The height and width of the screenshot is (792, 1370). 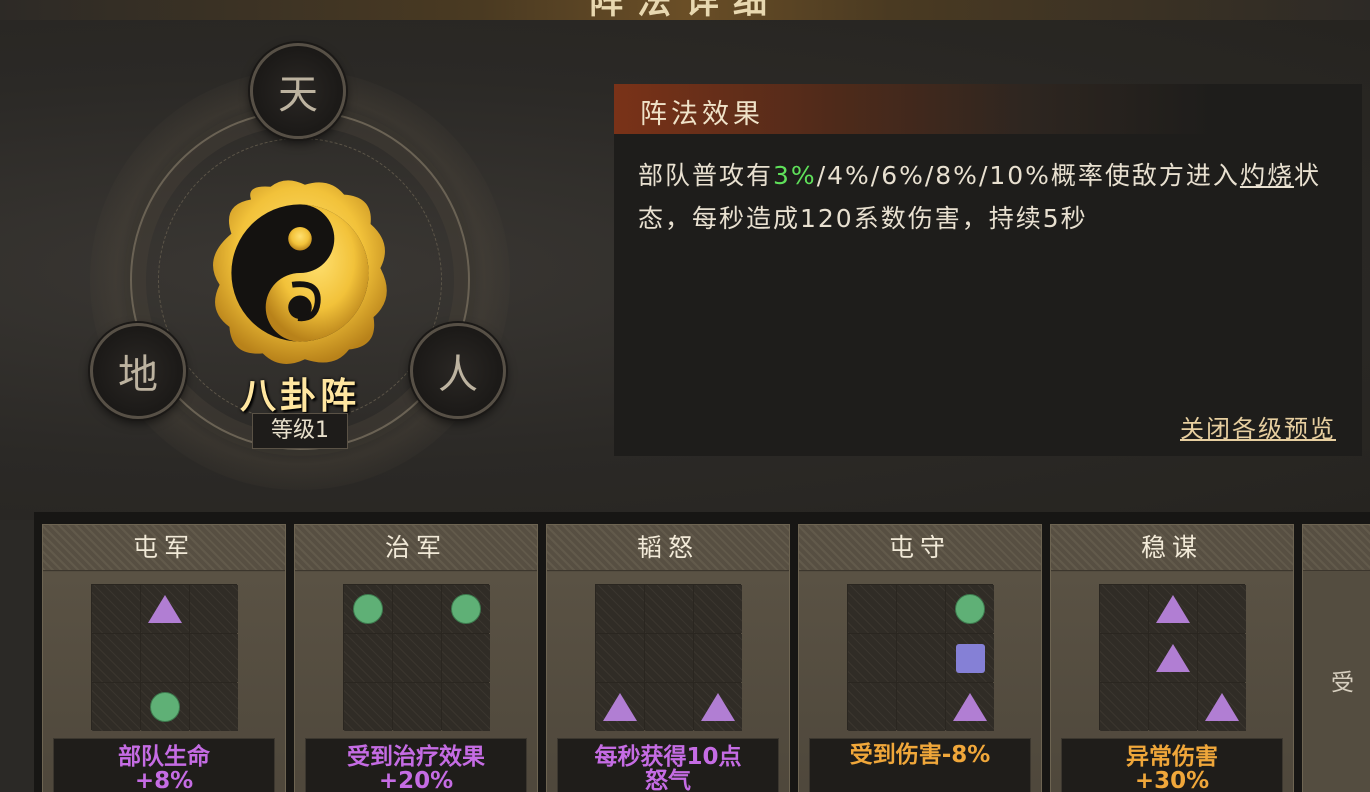 I want to click on card-body: 异常伤害 +30%, so click(x=1172, y=682).